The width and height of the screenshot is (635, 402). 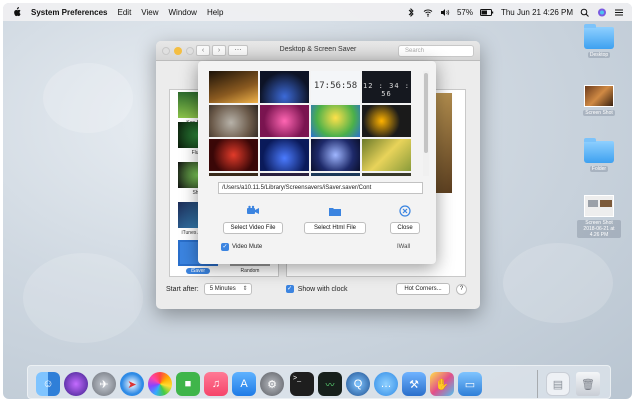 What do you see at coordinates (386, 90) in the screenshot?
I see `clock-tile-text: 12 : 34 : 56` at bounding box center [386, 90].